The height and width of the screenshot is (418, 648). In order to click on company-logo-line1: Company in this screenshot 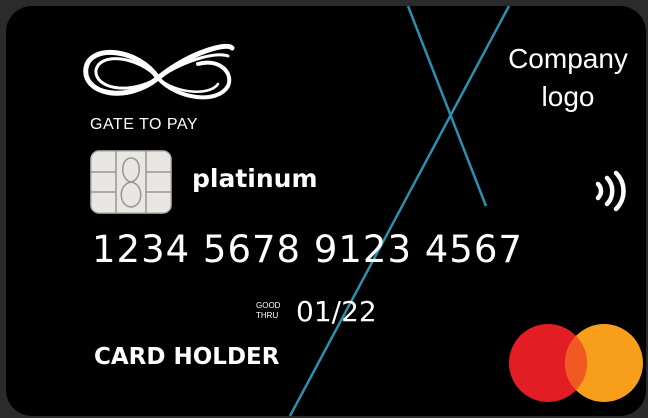, I will do `click(568, 58)`.